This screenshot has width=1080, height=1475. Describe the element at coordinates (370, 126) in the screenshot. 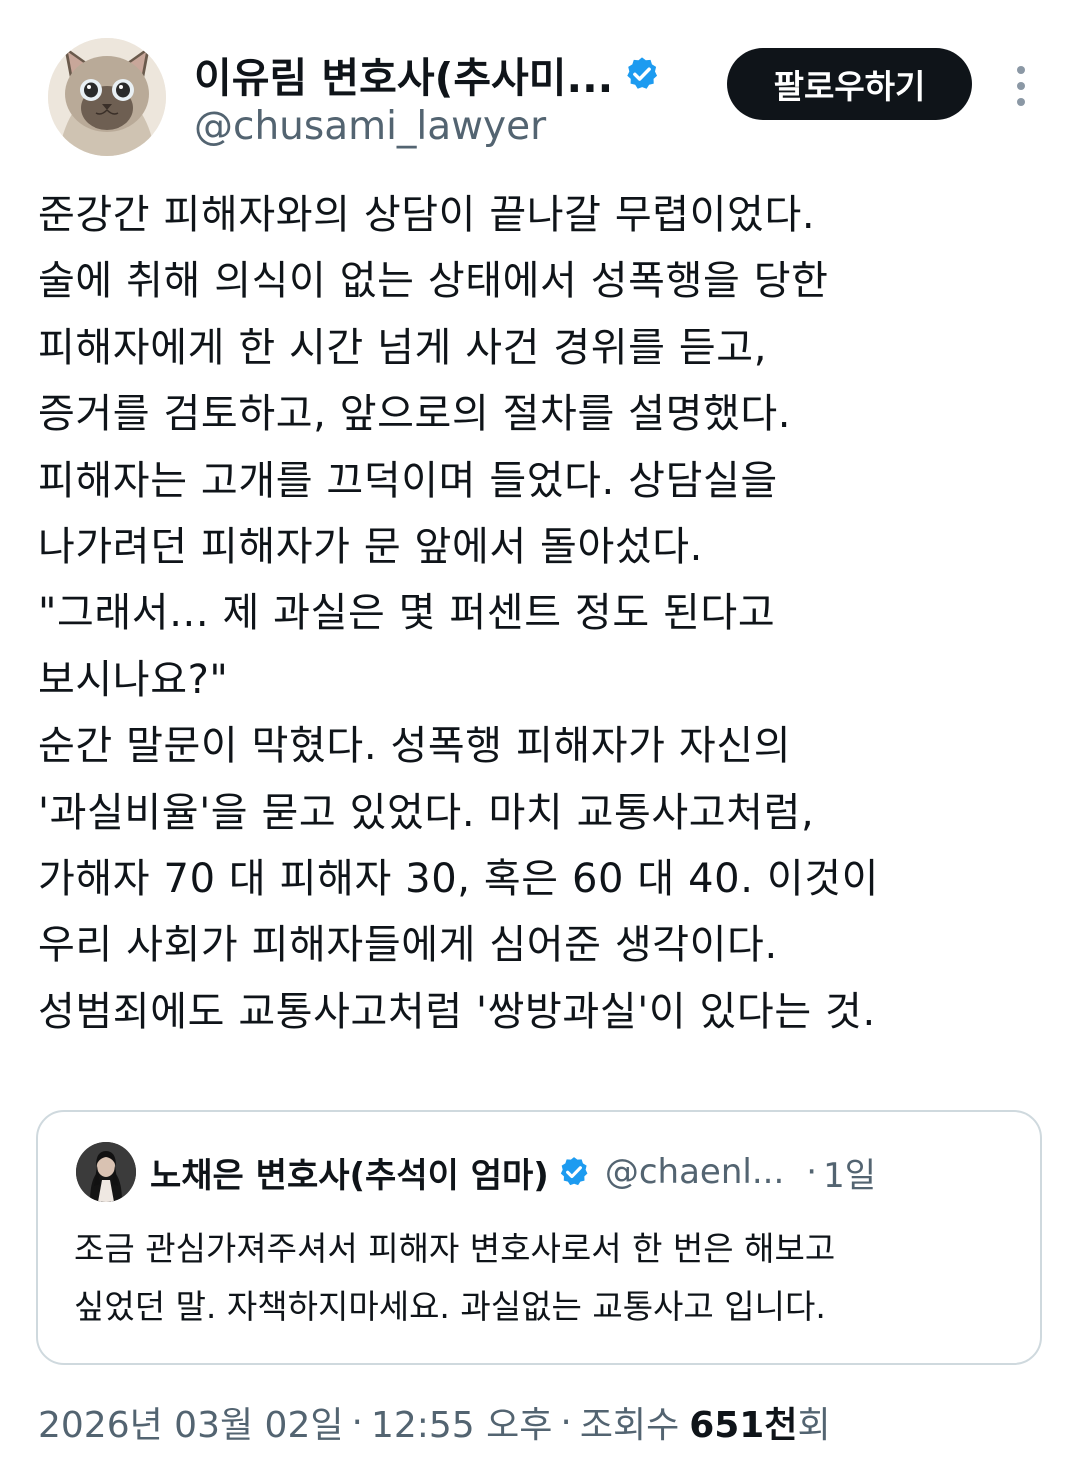

I see `author-handle: @chusami_lawyer` at that location.